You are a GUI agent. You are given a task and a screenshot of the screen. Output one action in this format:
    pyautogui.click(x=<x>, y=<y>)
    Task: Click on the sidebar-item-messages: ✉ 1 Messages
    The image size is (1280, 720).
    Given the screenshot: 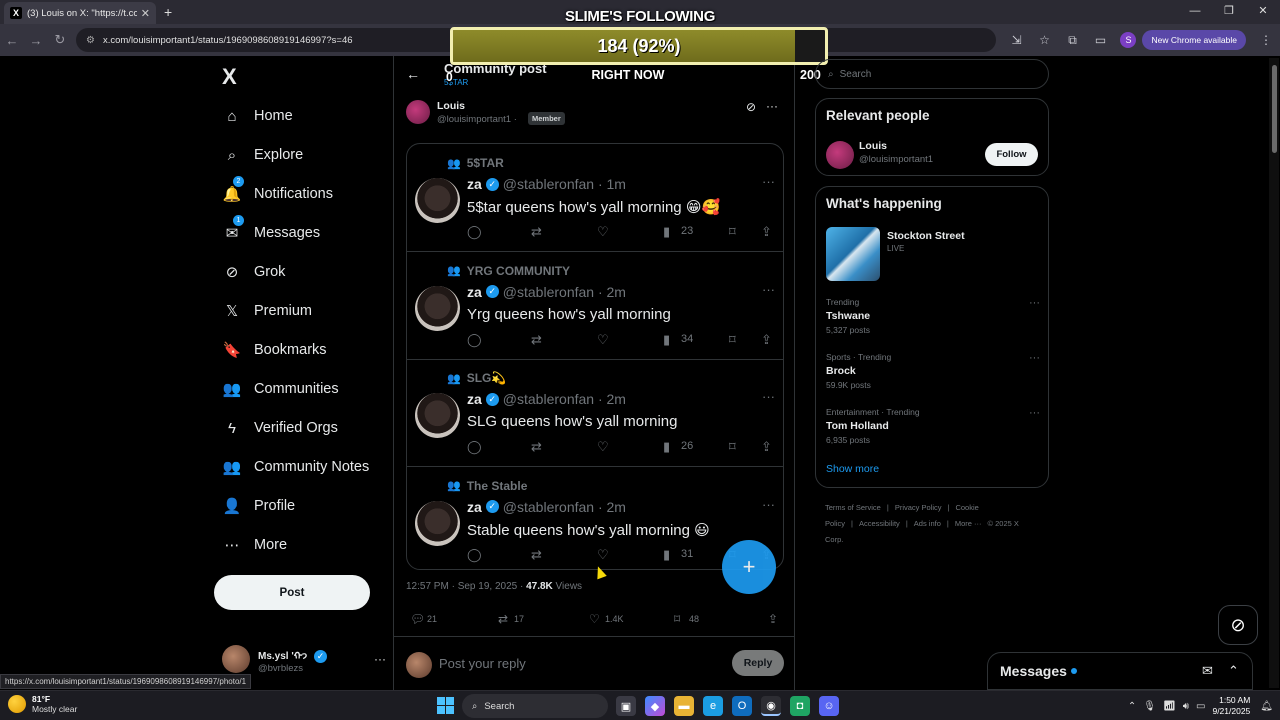 What is the action you would take?
    pyautogui.click(x=271, y=230)
    